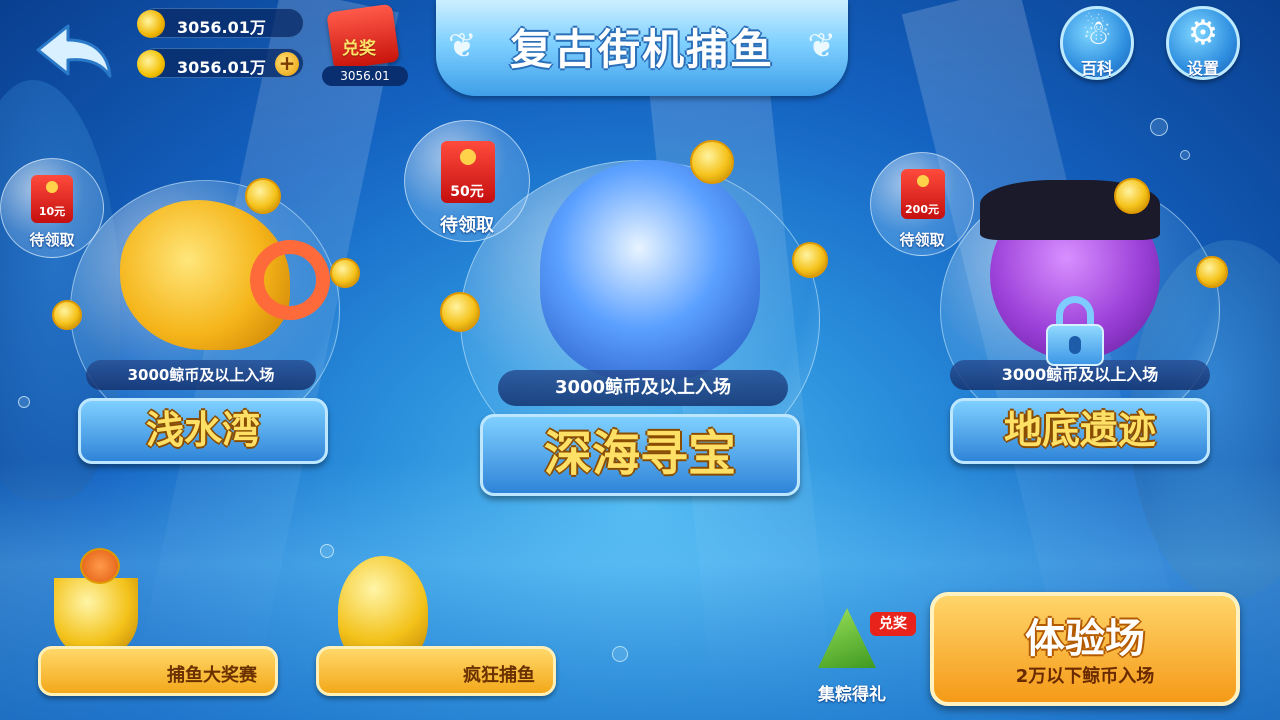 This screenshot has width=1280, height=720. I want to click on trial-room-title: 体验场, so click(1085, 639).